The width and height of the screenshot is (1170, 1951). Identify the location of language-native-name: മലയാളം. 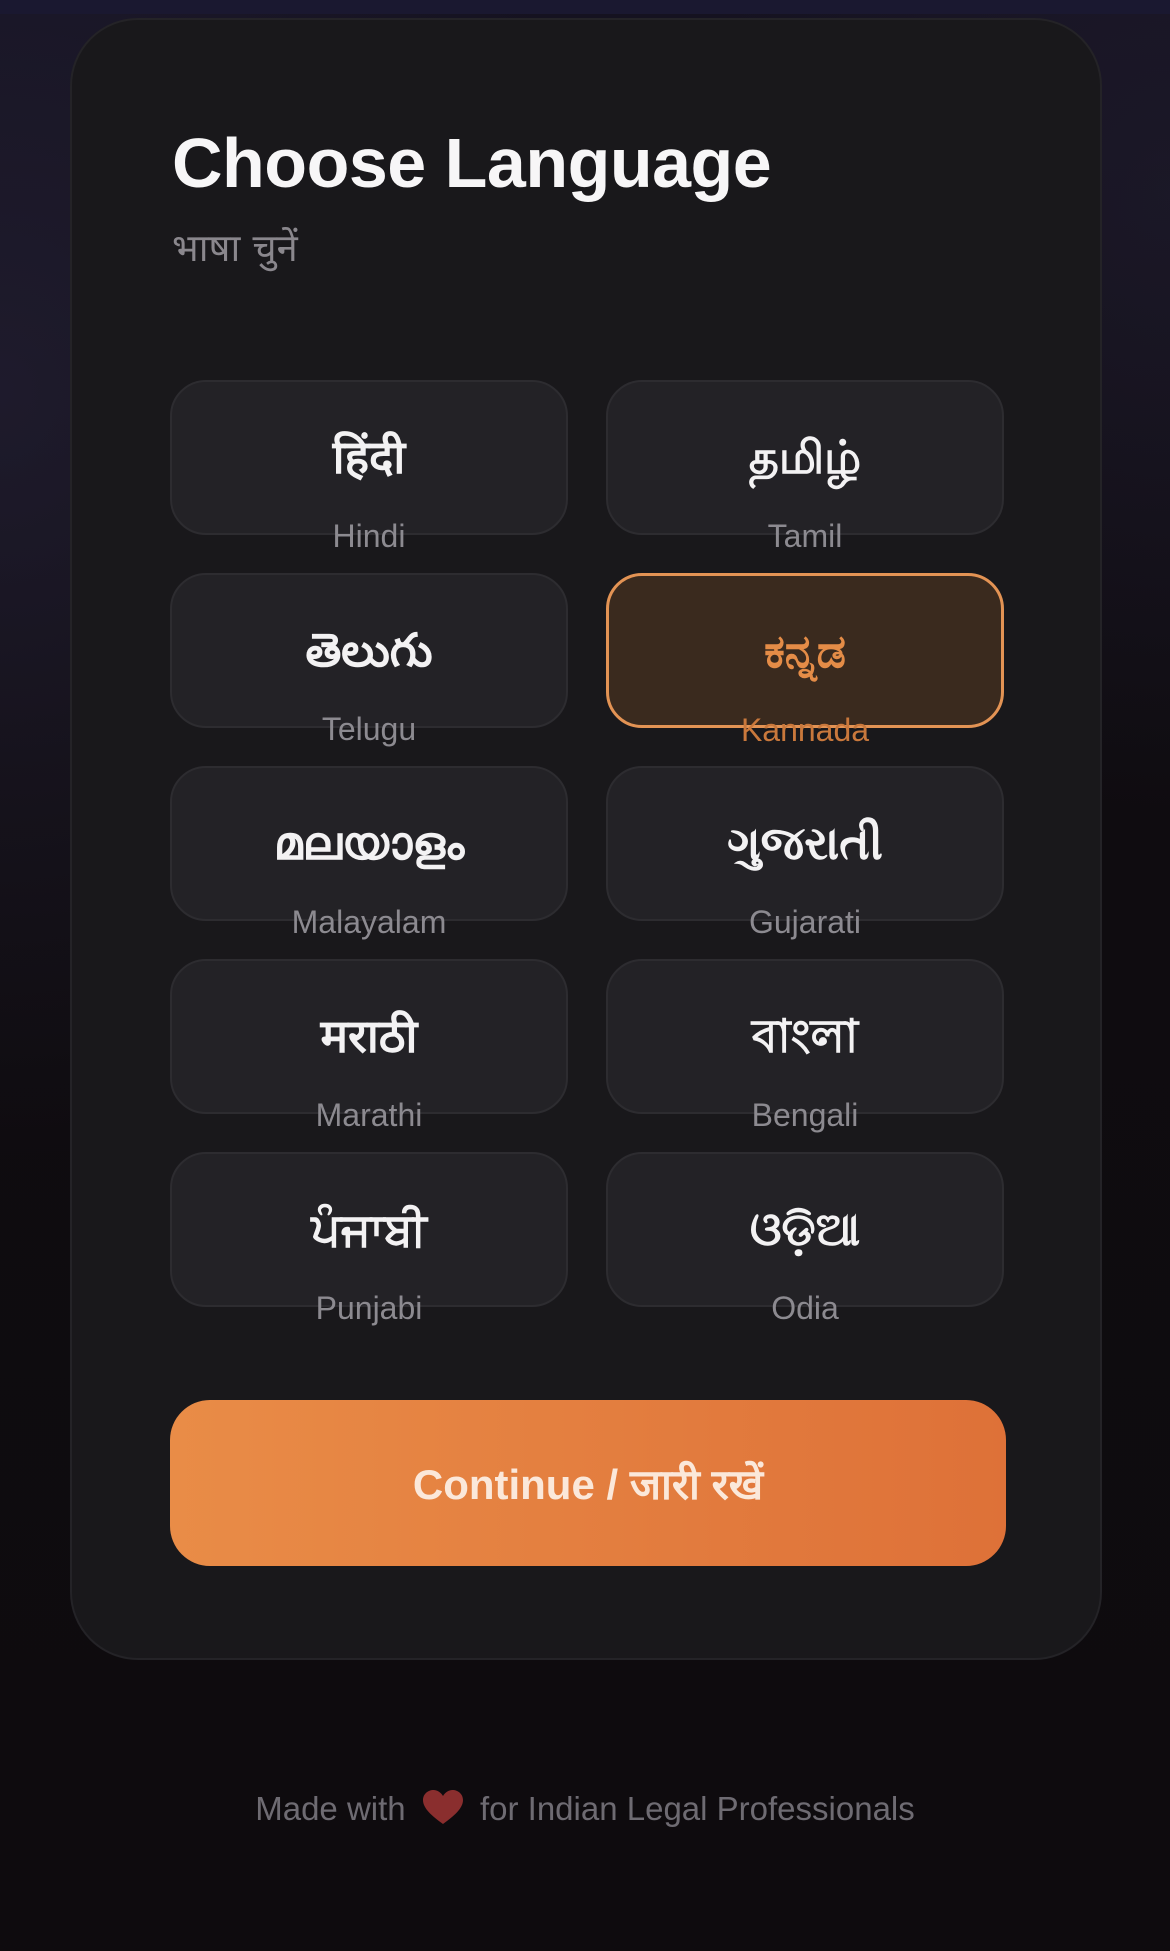
(369, 843).